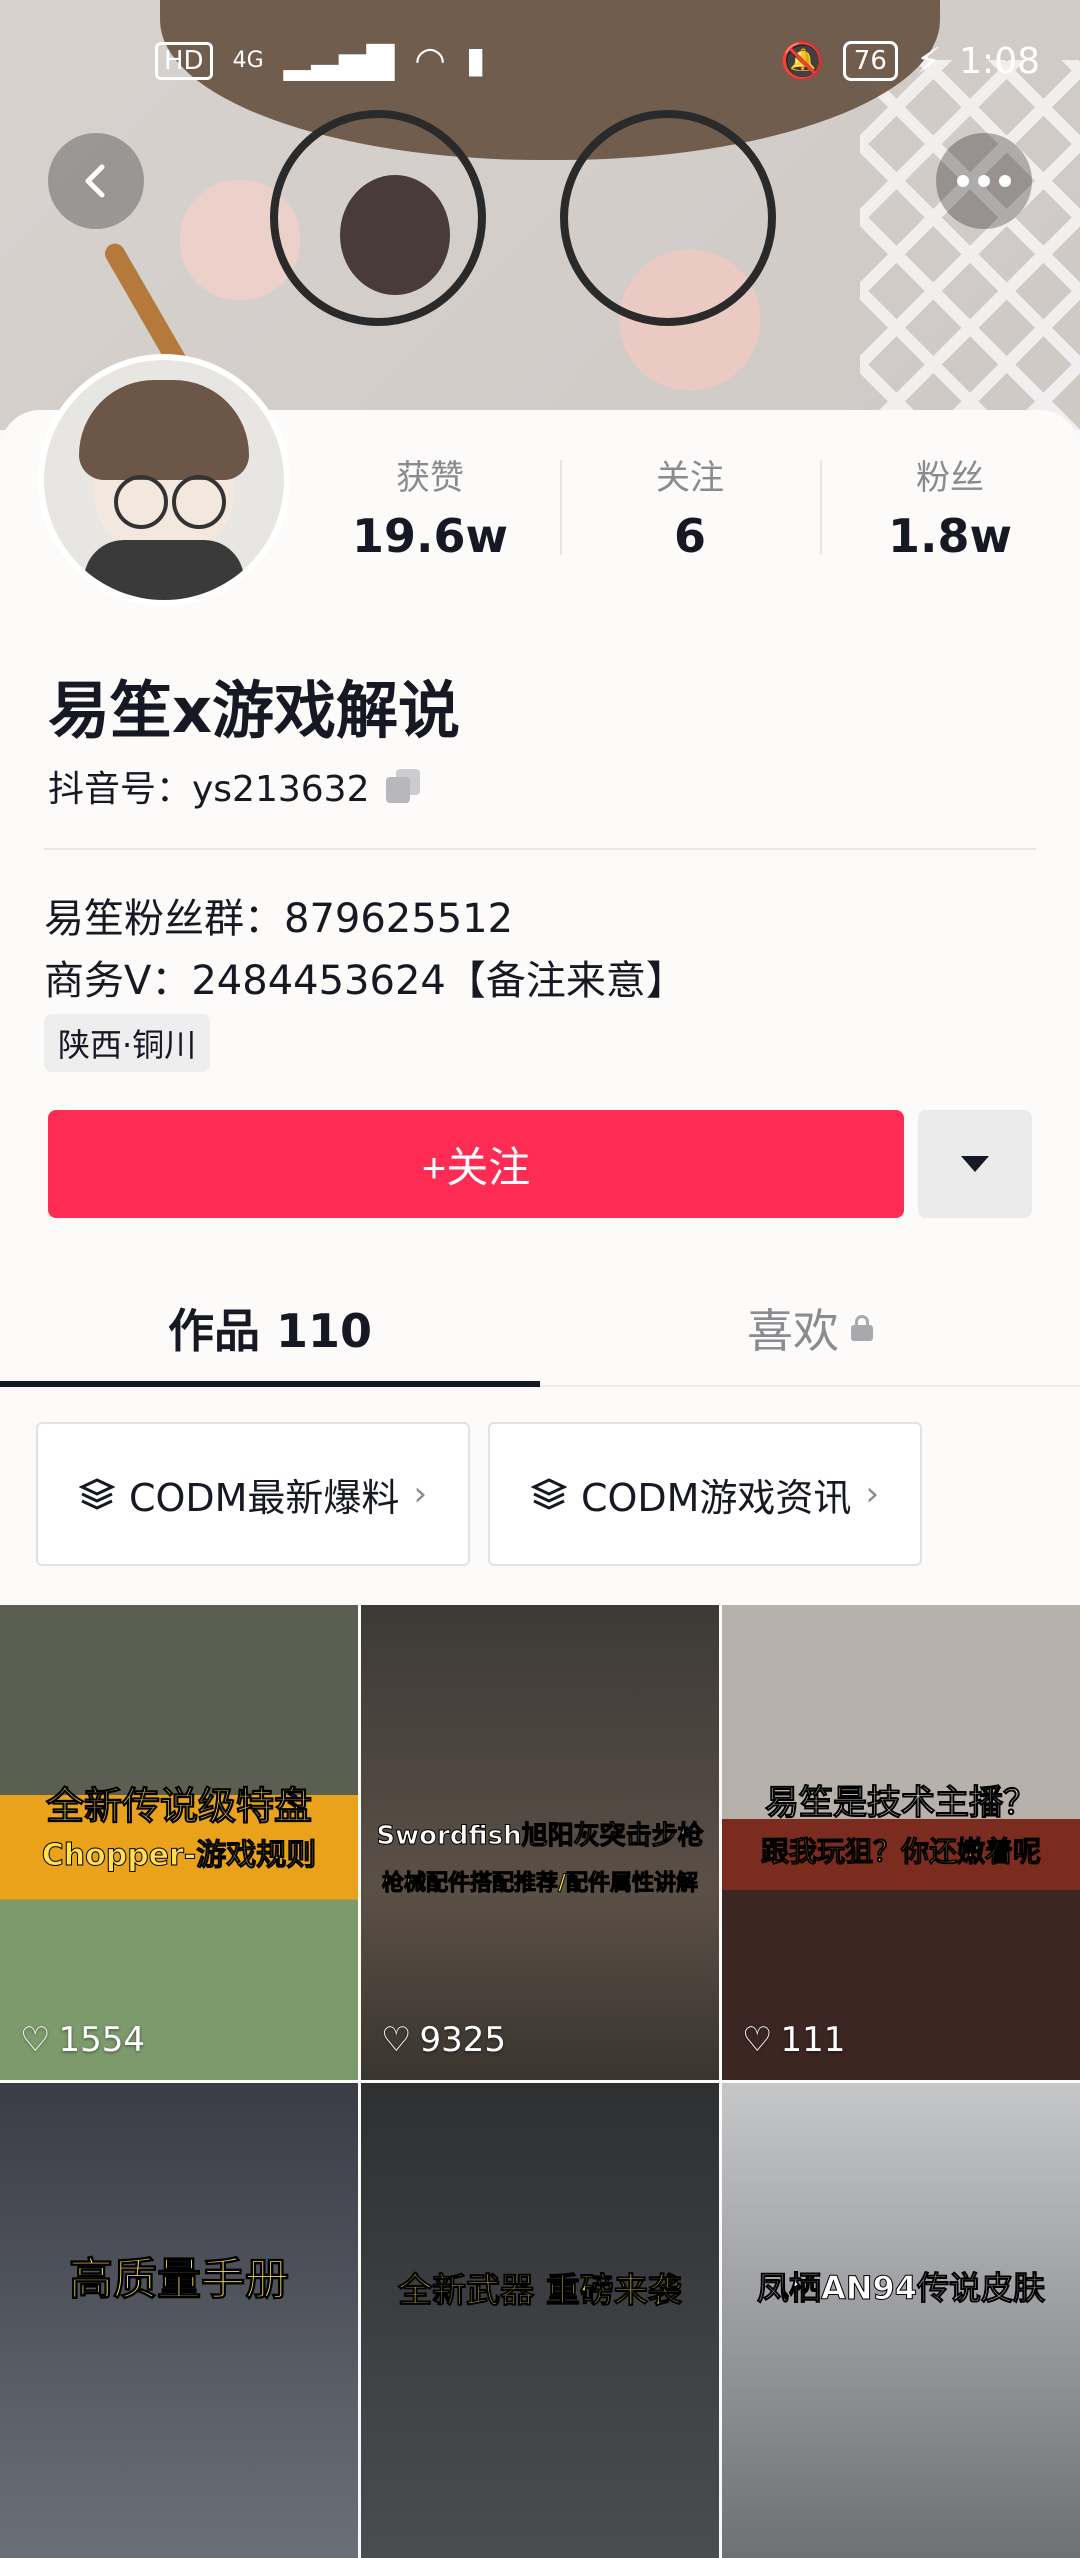 This screenshot has height=2558, width=1080. I want to click on cover-caption: 易笙是技术主播？, so click(901, 1803).